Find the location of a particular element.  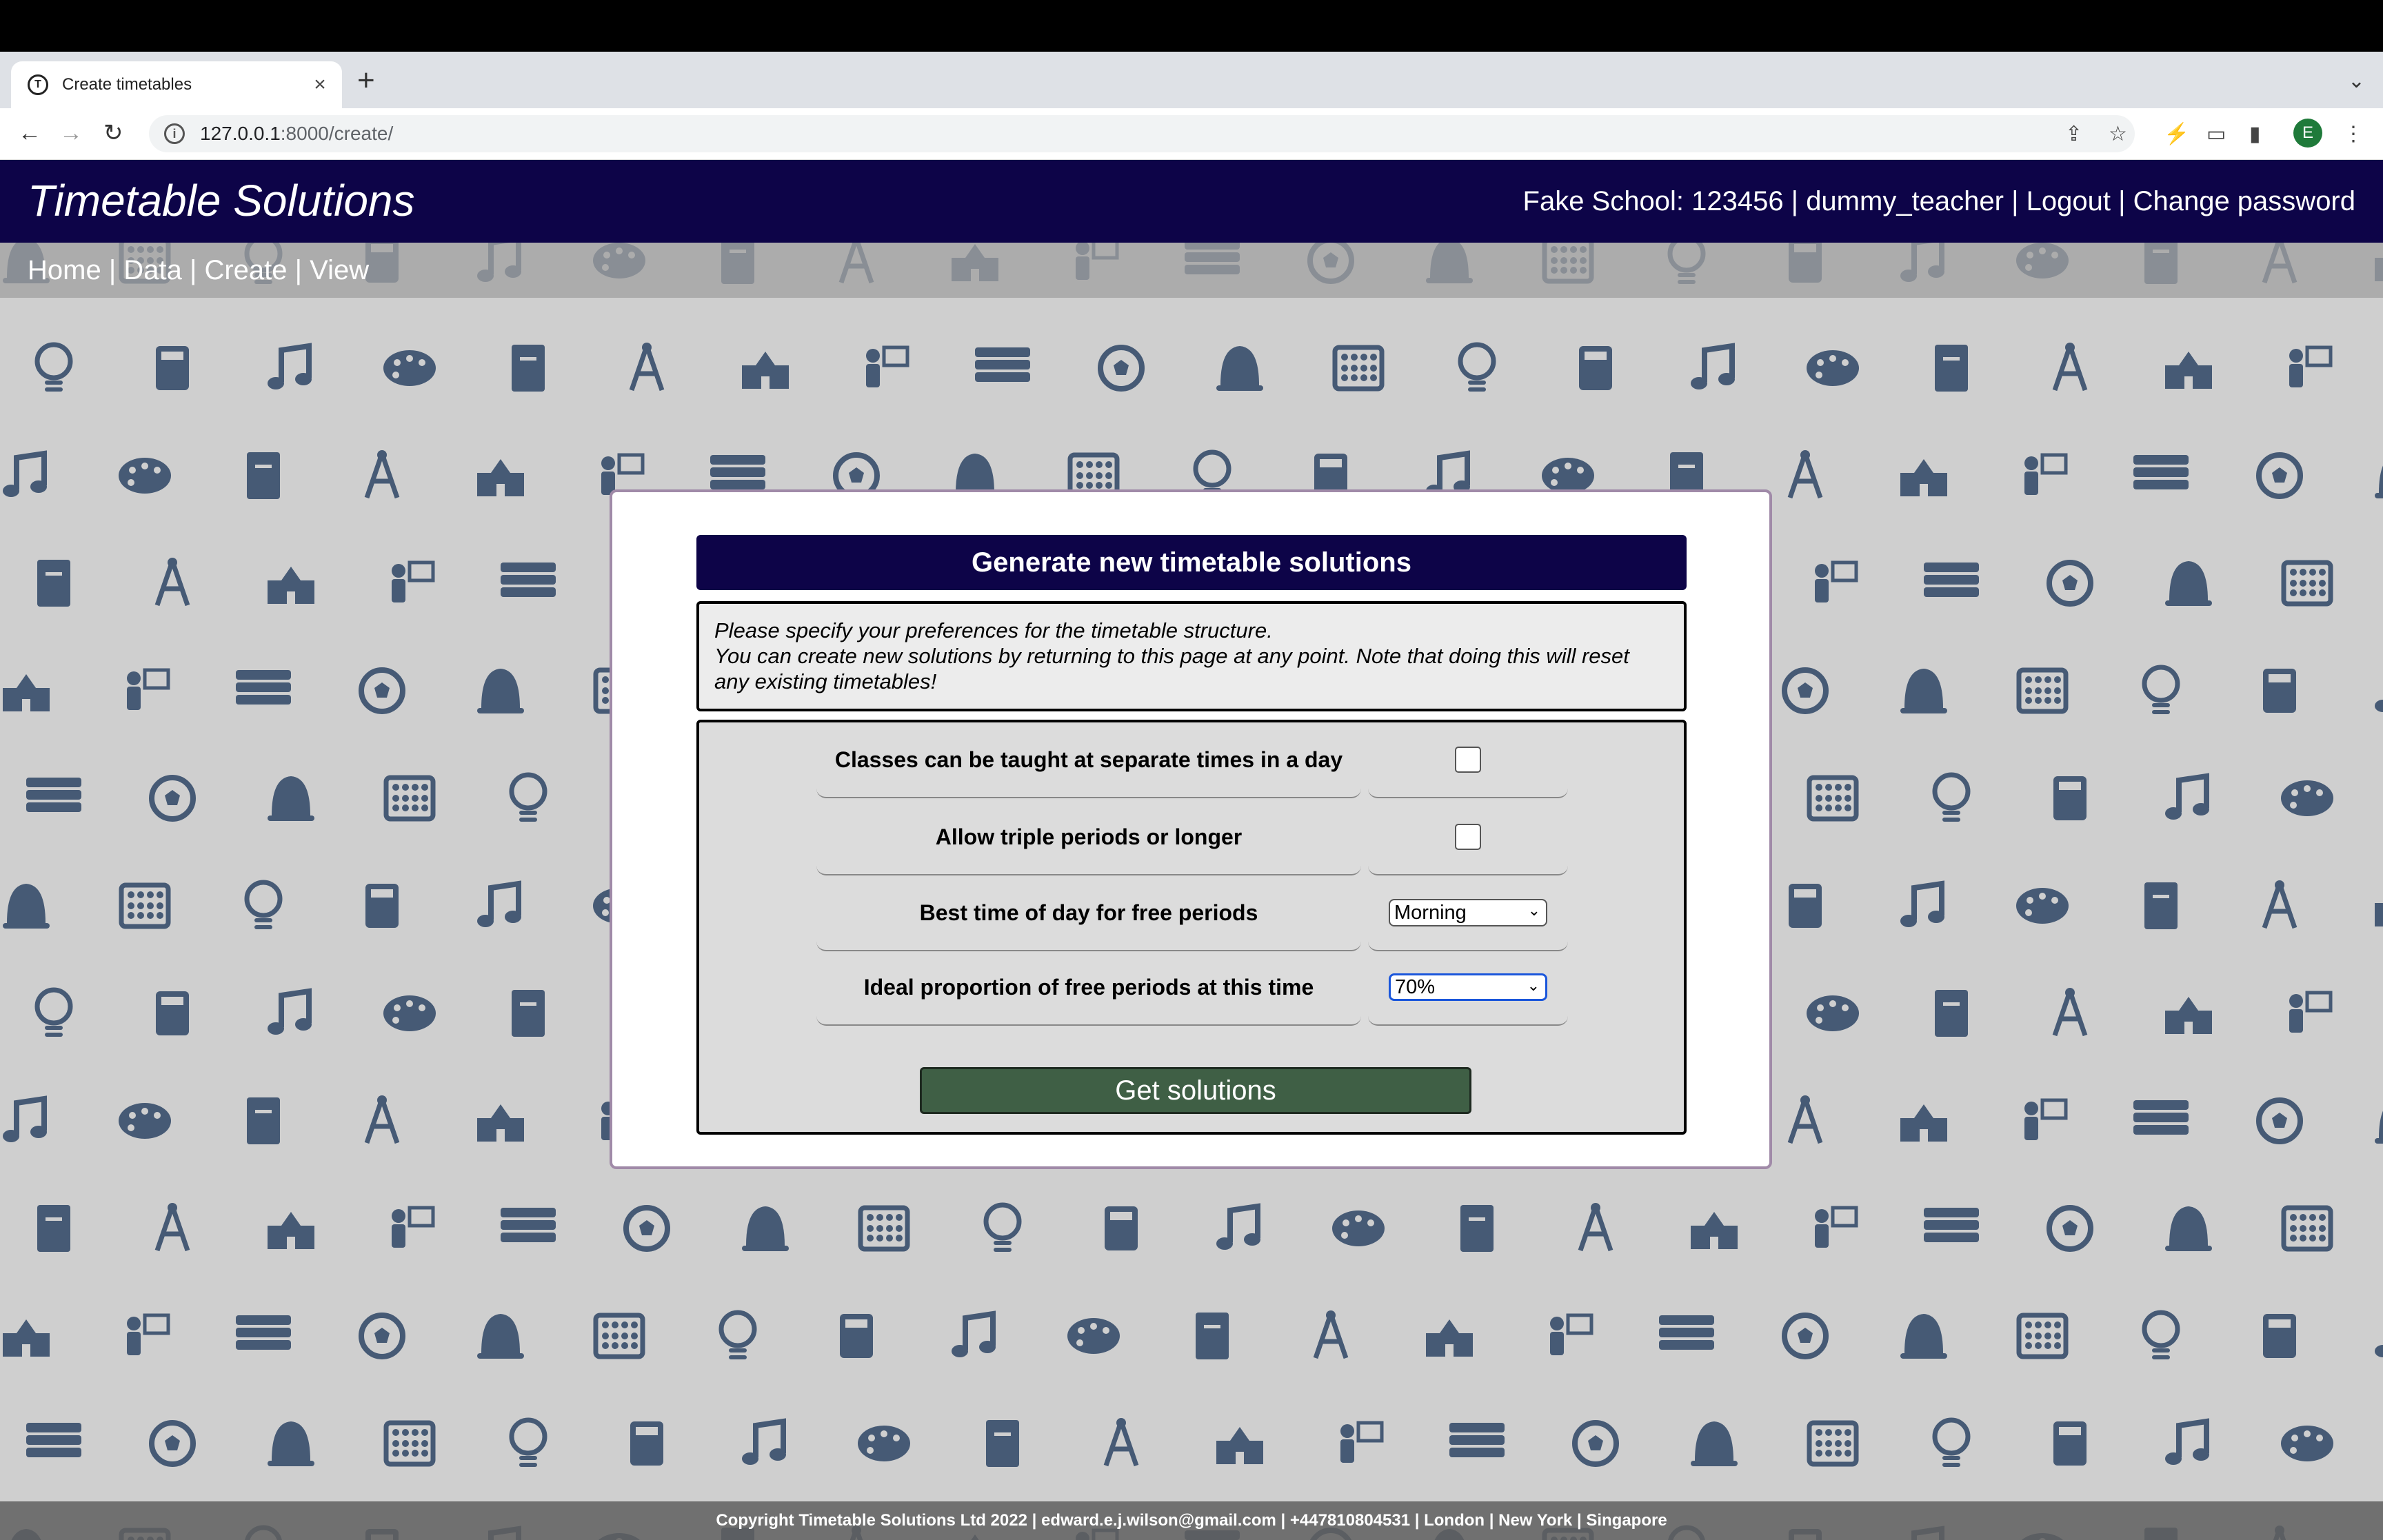

url-host: 127.0.0.1 is located at coordinates (240, 134).